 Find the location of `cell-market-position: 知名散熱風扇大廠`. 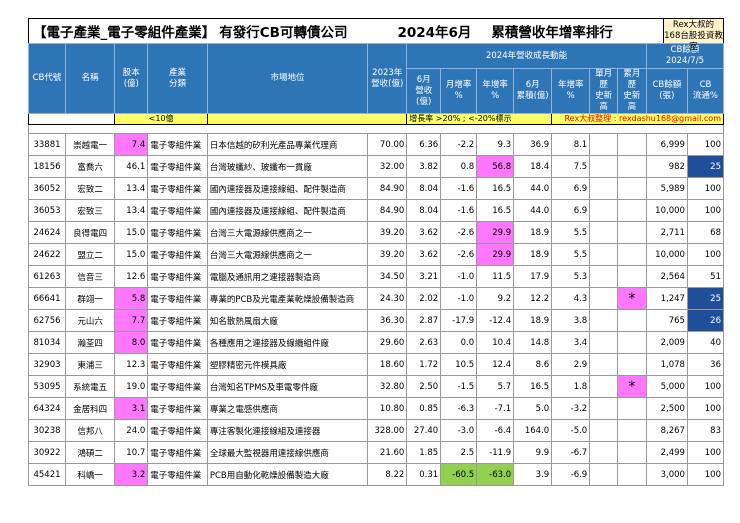

cell-market-position: 知名散熱風扇大廠 is located at coordinates (287, 320).